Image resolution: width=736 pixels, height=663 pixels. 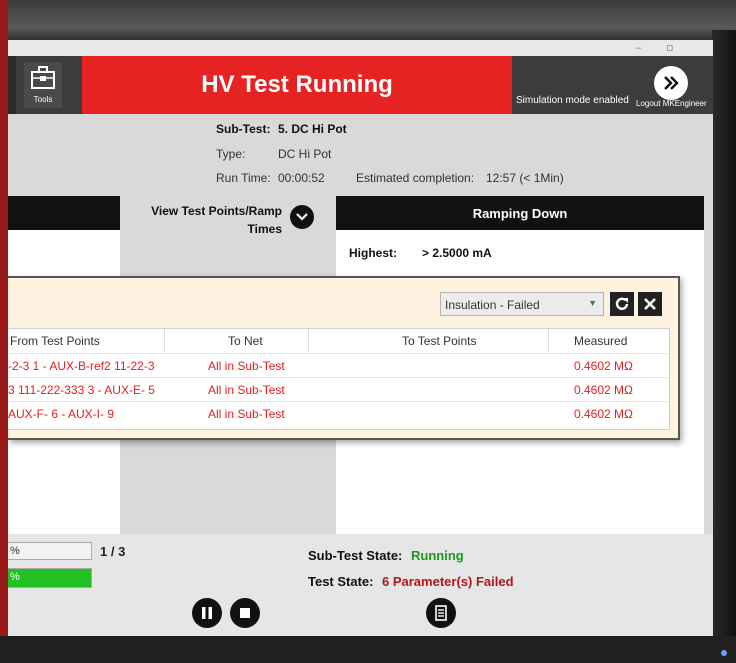 I want to click on test-progress-bar: %, so click(x=50, y=578).